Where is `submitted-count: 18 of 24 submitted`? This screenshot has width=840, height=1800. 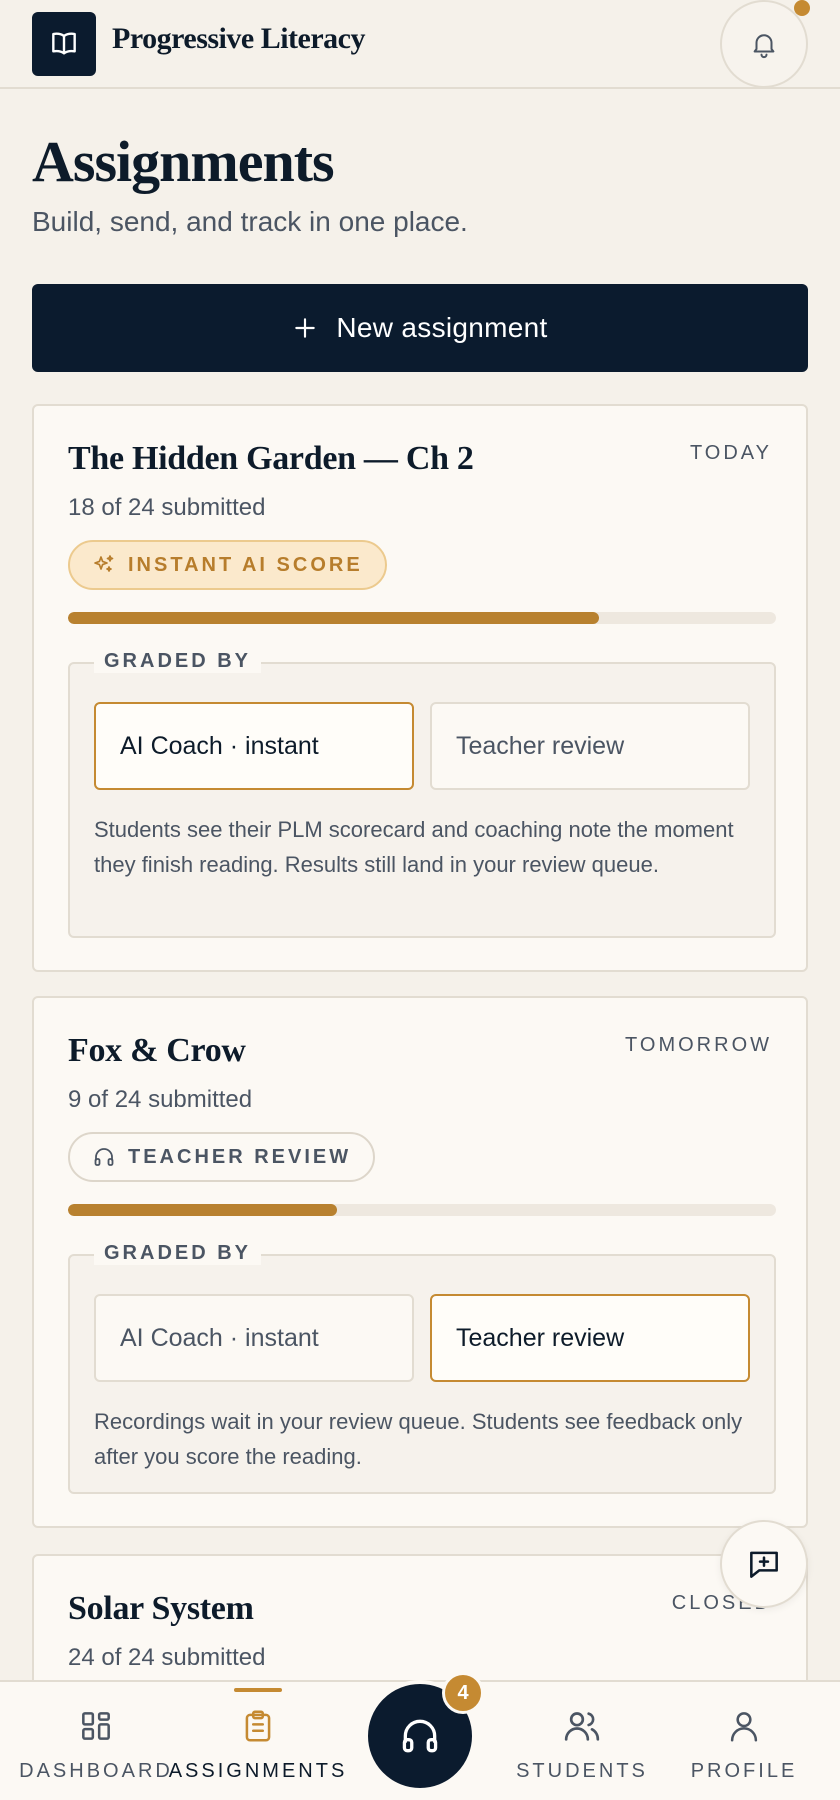
submitted-count: 18 of 24 submitted is located at coordinates (167, 507).